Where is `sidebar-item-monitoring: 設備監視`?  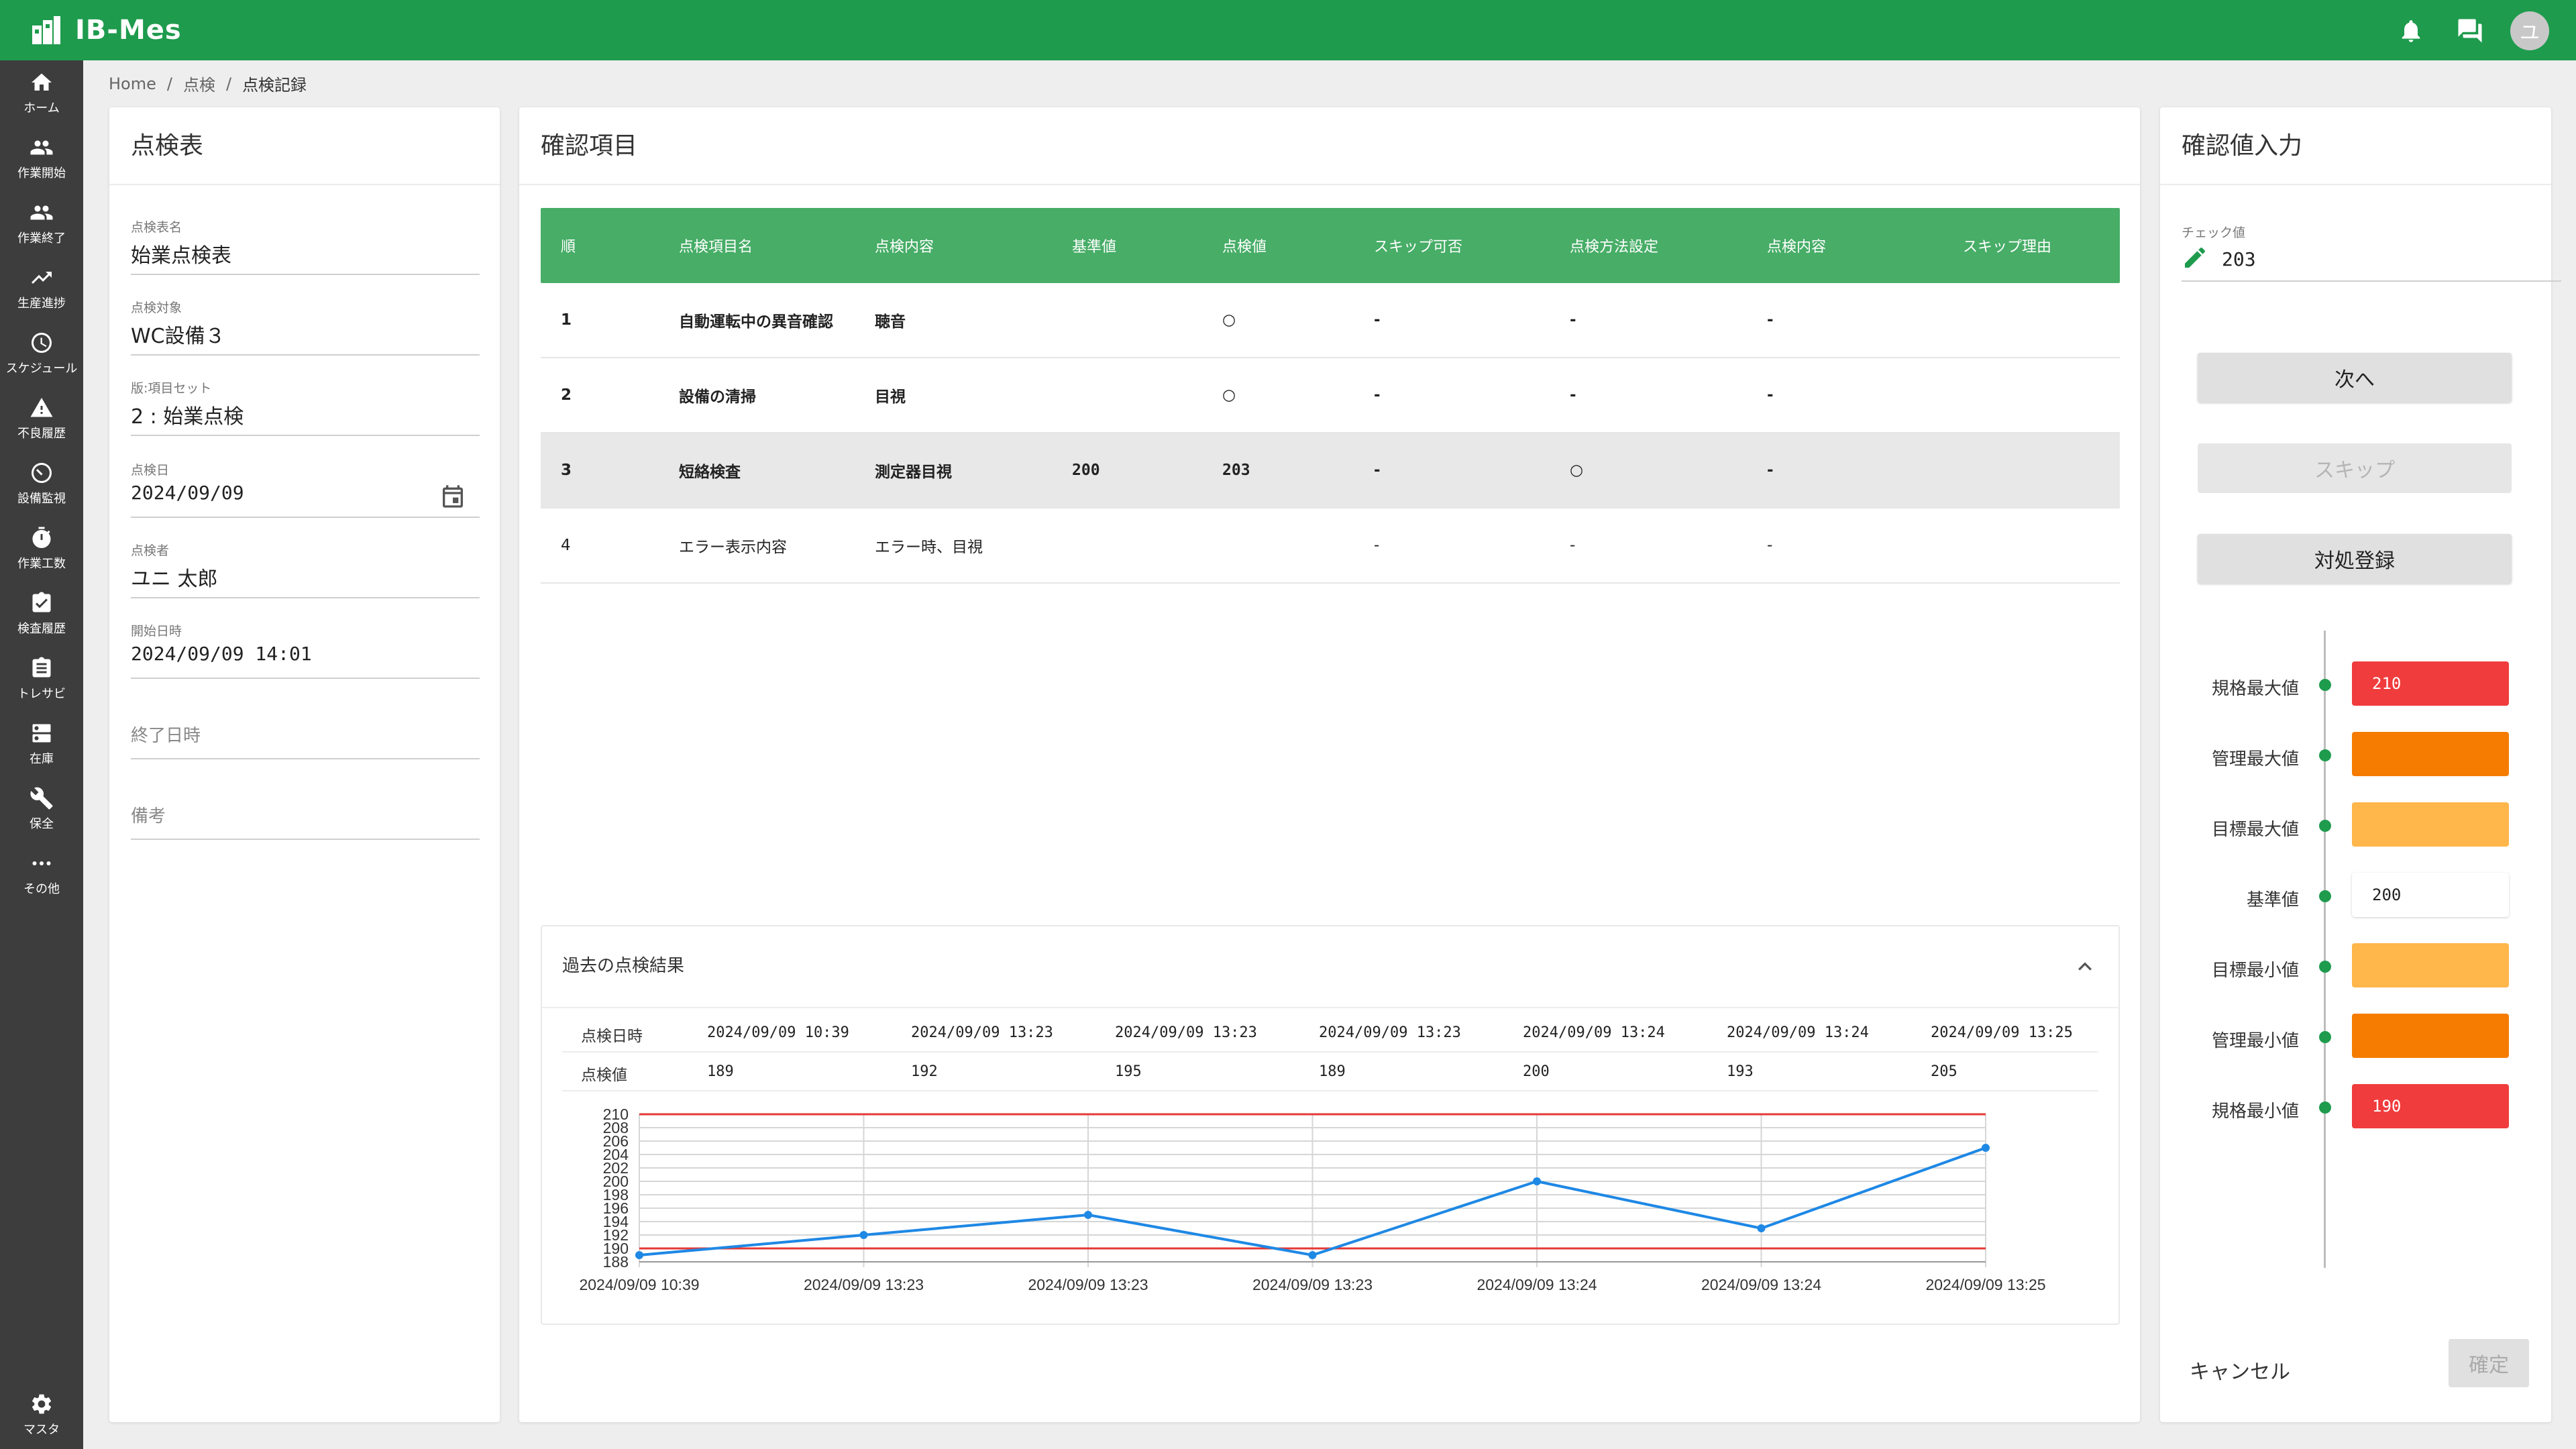 sidebar-item-monitoring: 設備監視 is located at coordinates (41, 483).